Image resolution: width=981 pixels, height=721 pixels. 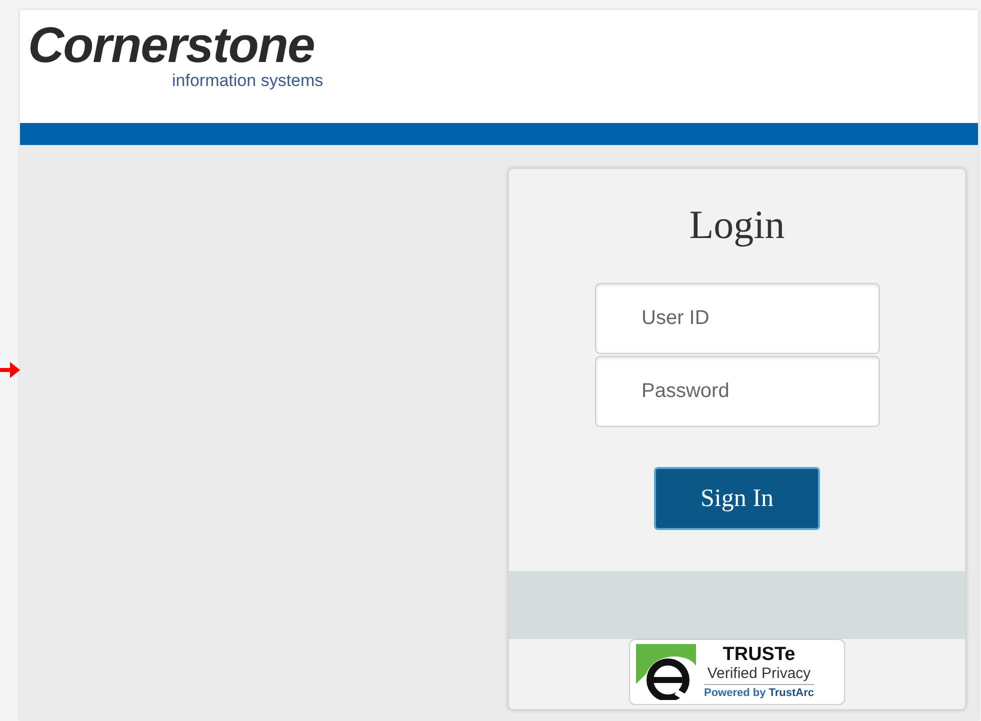 What do you see at coordinates (759, 673) in the screenshot?
I see `verified-privacy-text: Verified Privacy` at bounding box center [759, 673].